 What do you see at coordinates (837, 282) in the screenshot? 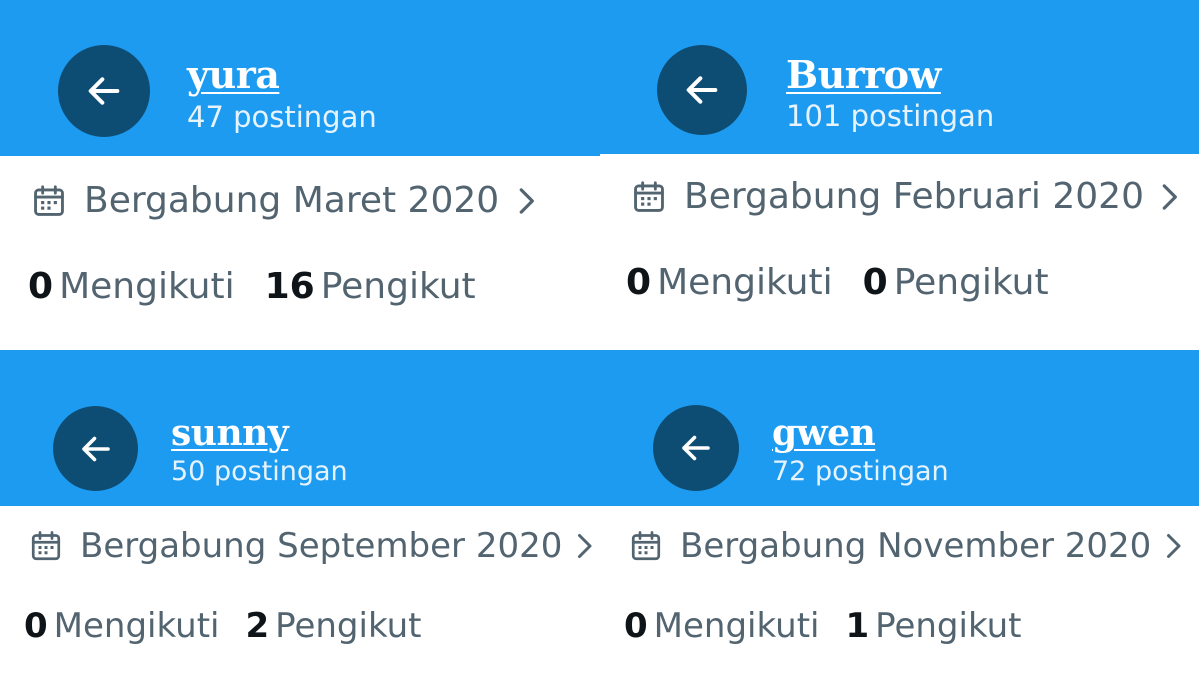
I see `follow-stats: 0 Mengikuti 0 Pengikut` at bounding box center [837, 282].